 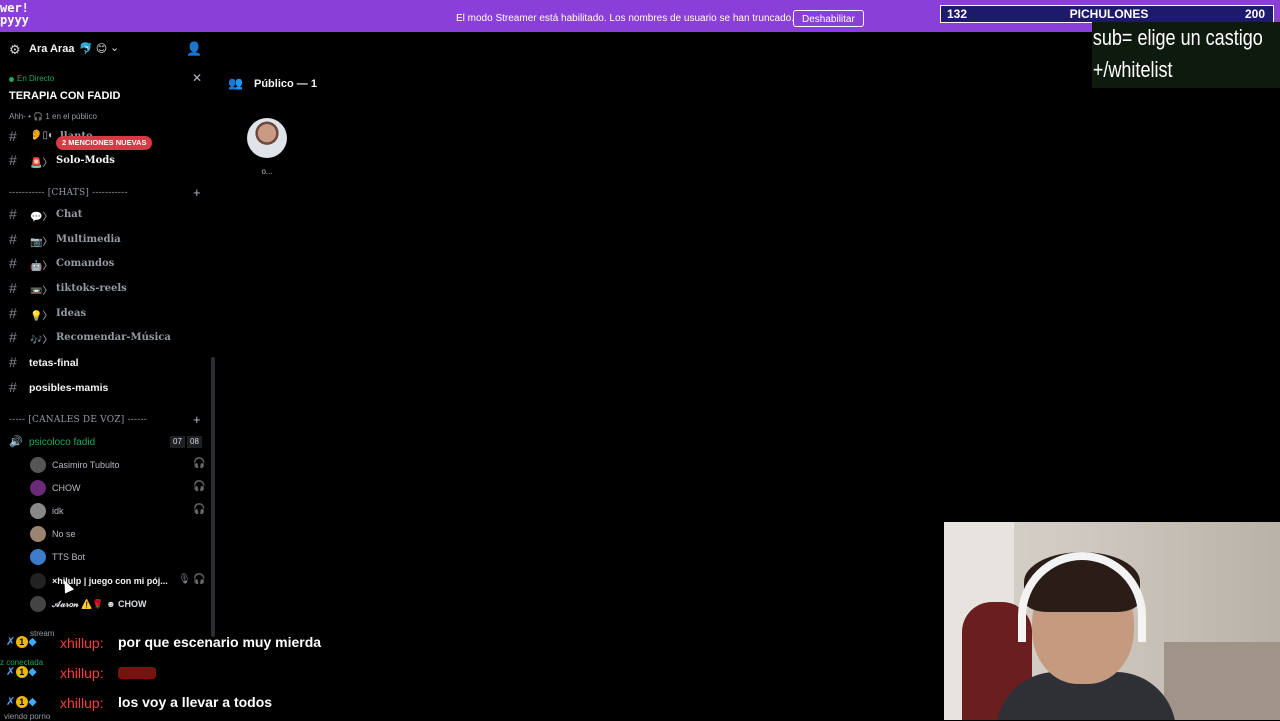 What do you see at coordinates (1112, 621) in the screenshot?
I see `webcam-feed` at bounding box center [1112, 621].